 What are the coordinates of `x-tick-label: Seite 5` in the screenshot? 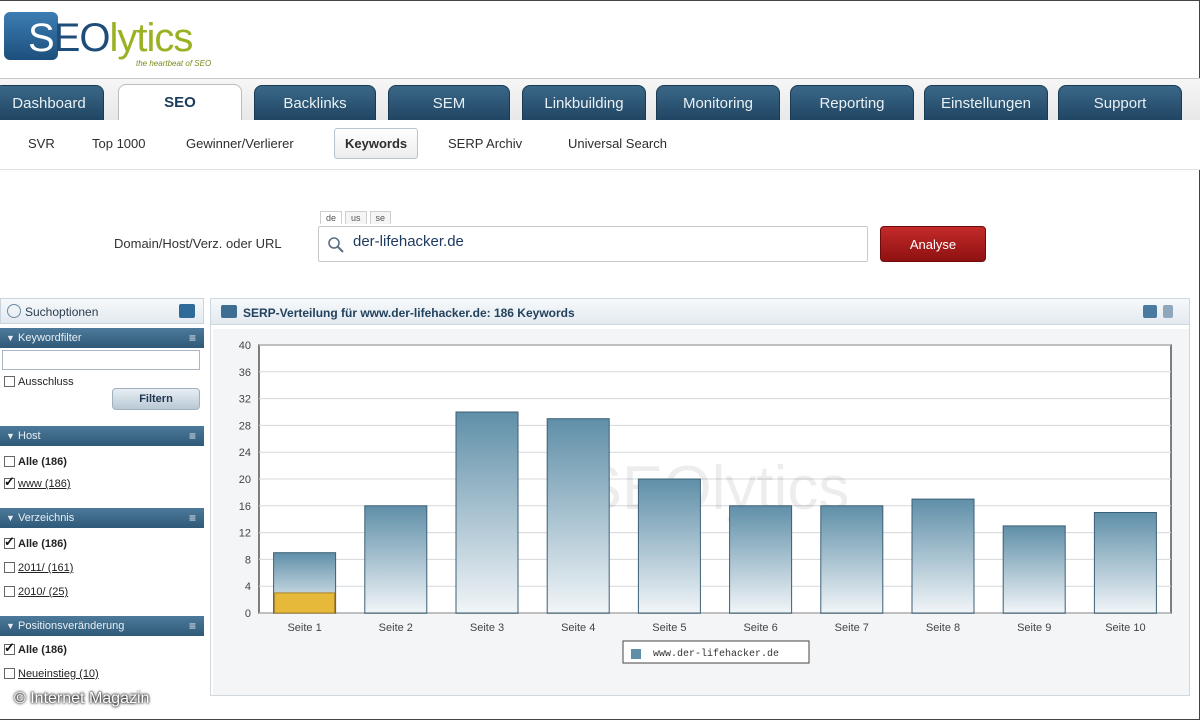 It's located at (669, 628).